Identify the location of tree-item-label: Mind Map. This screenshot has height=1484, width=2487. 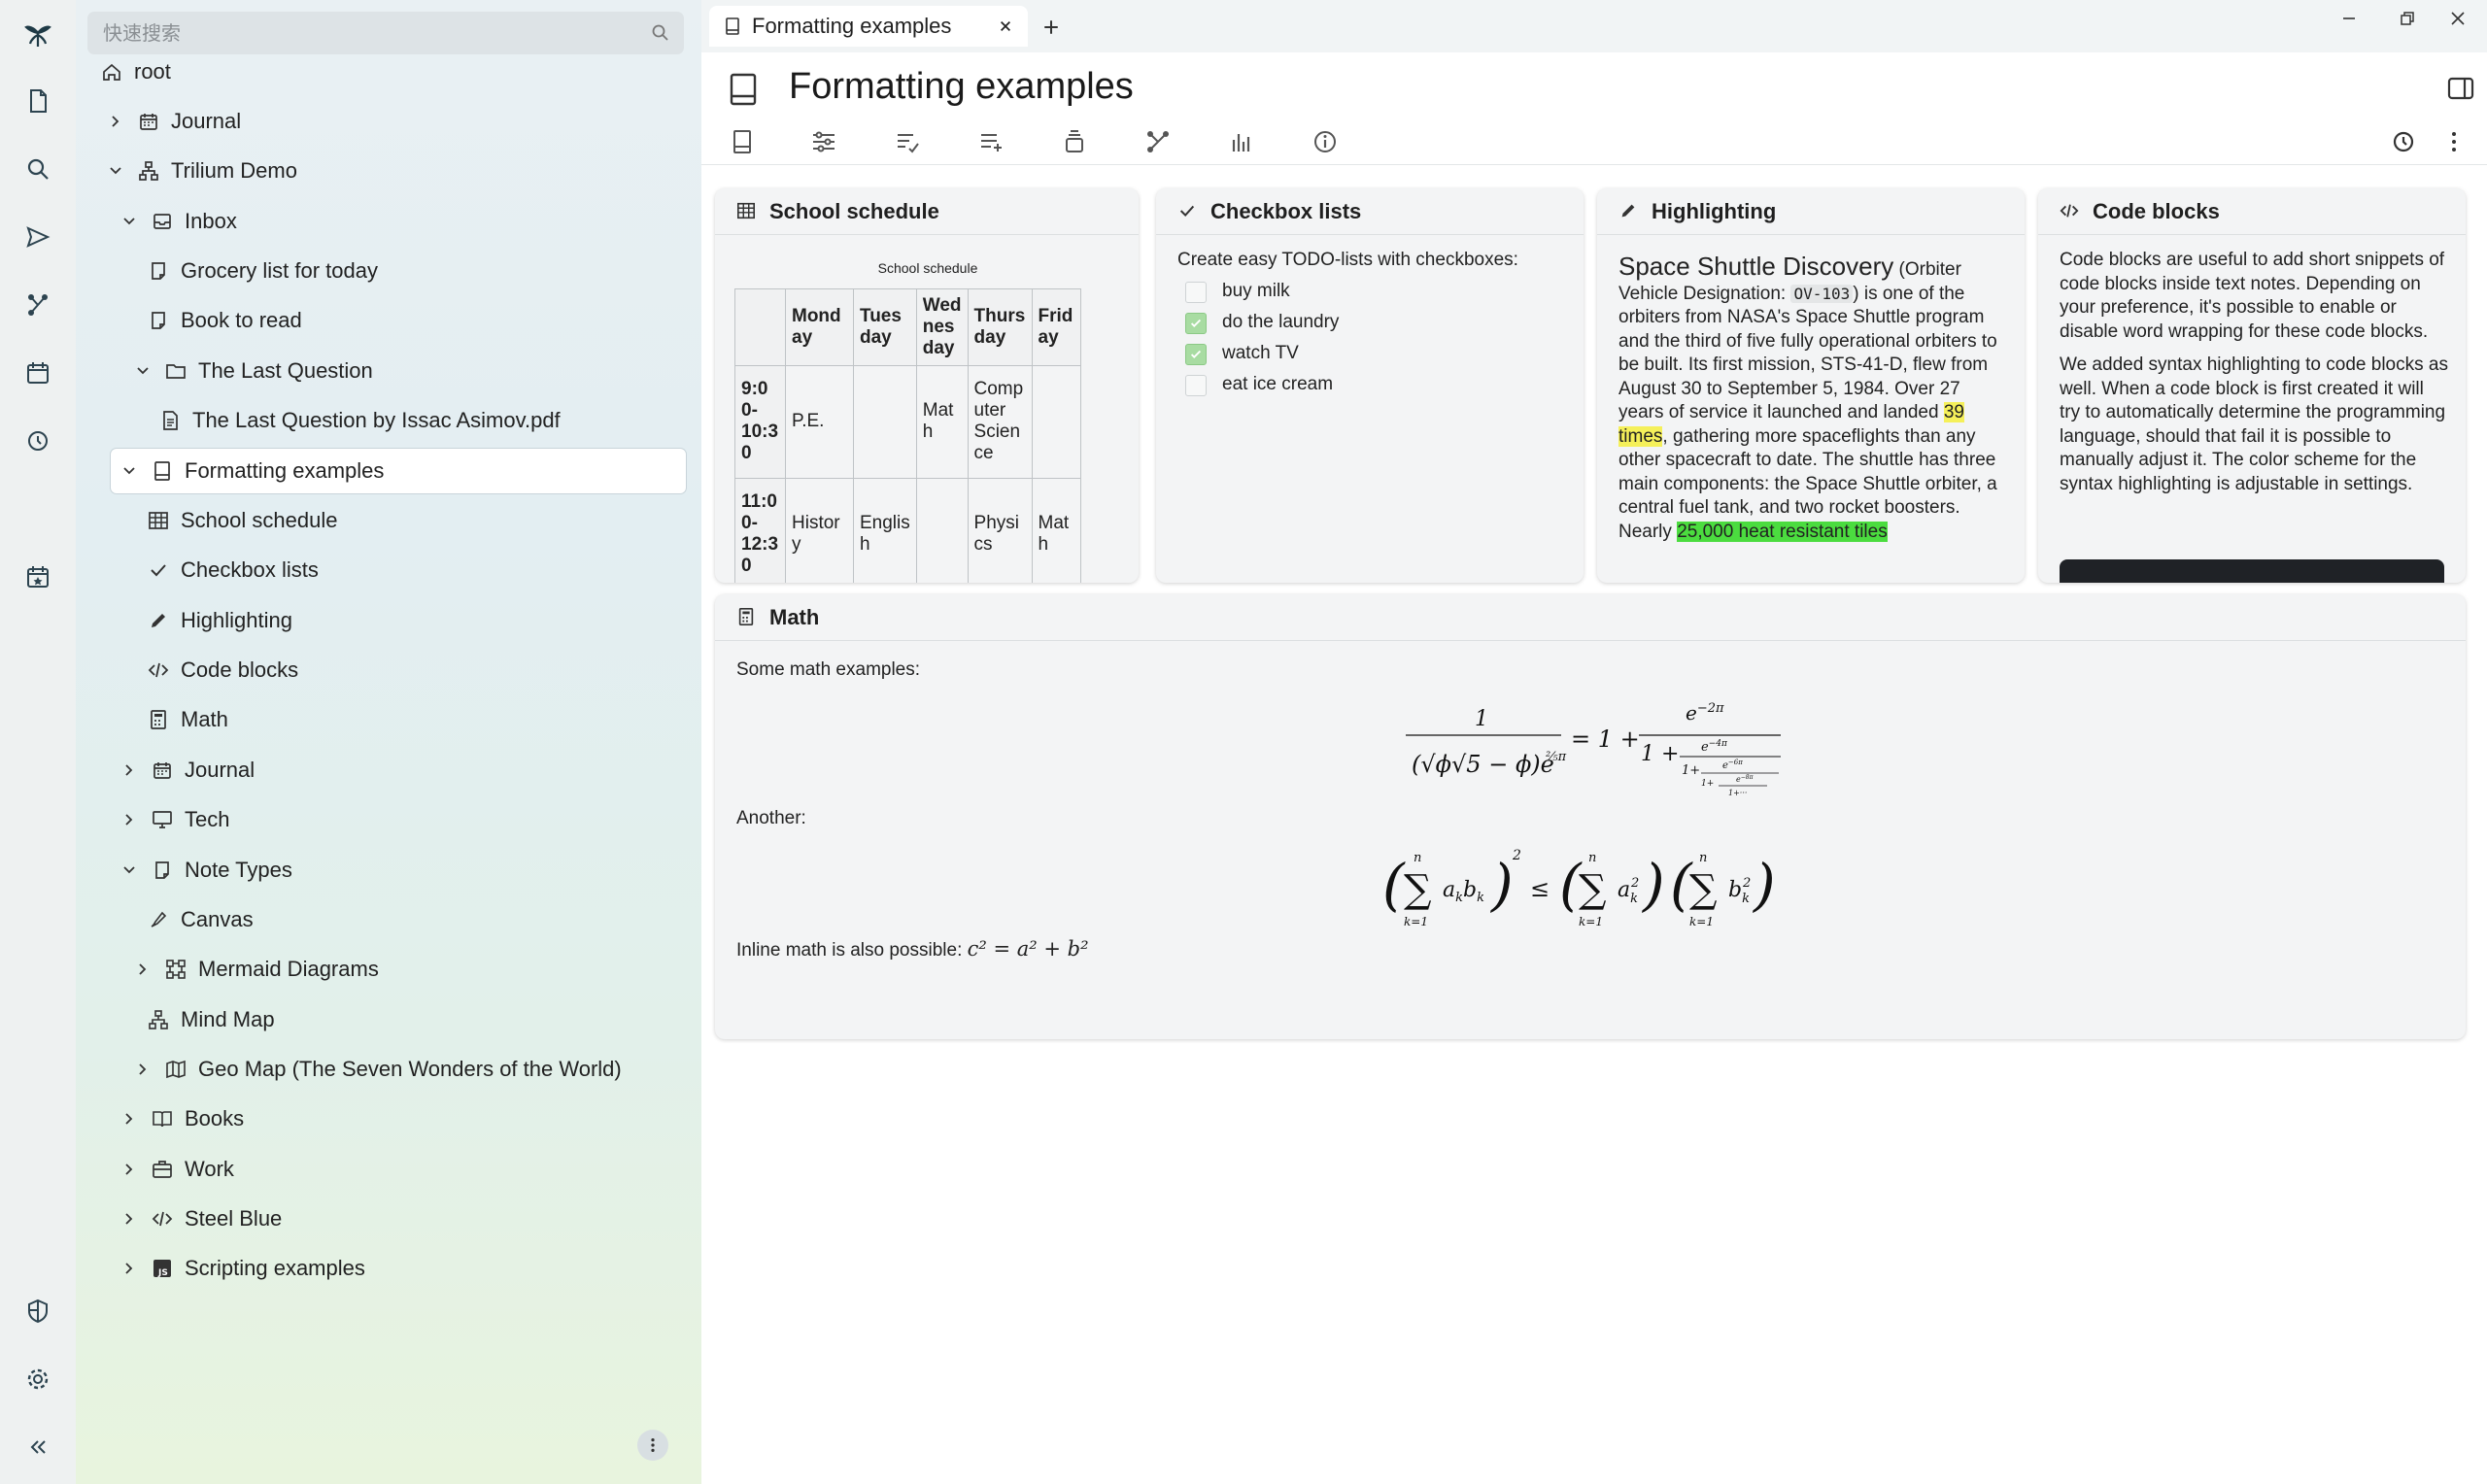
(228, 1019).